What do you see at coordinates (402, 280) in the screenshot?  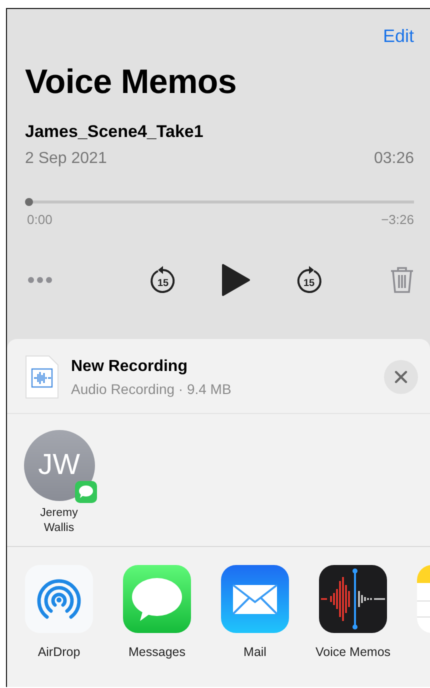 I see `trash-icon` at bounding box center [402, 280].